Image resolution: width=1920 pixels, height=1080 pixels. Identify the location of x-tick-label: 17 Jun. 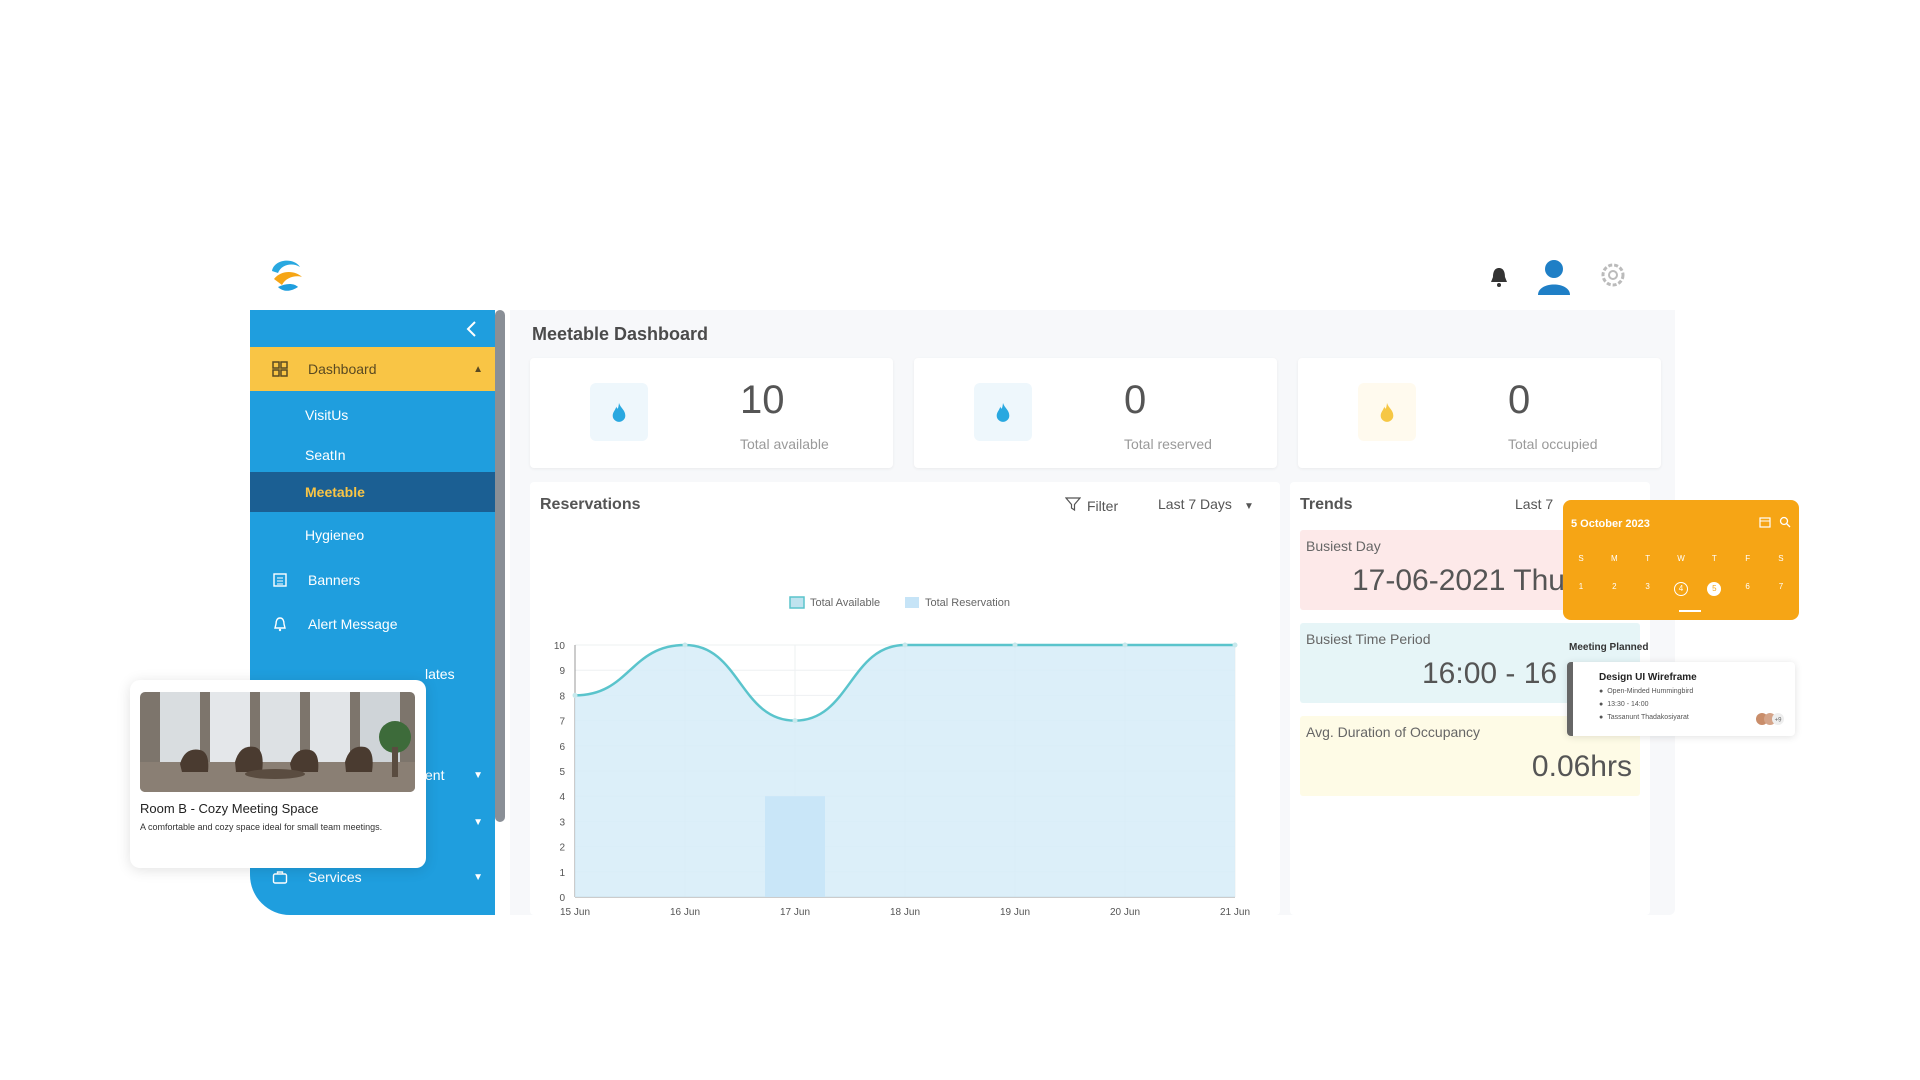
(795, 911).